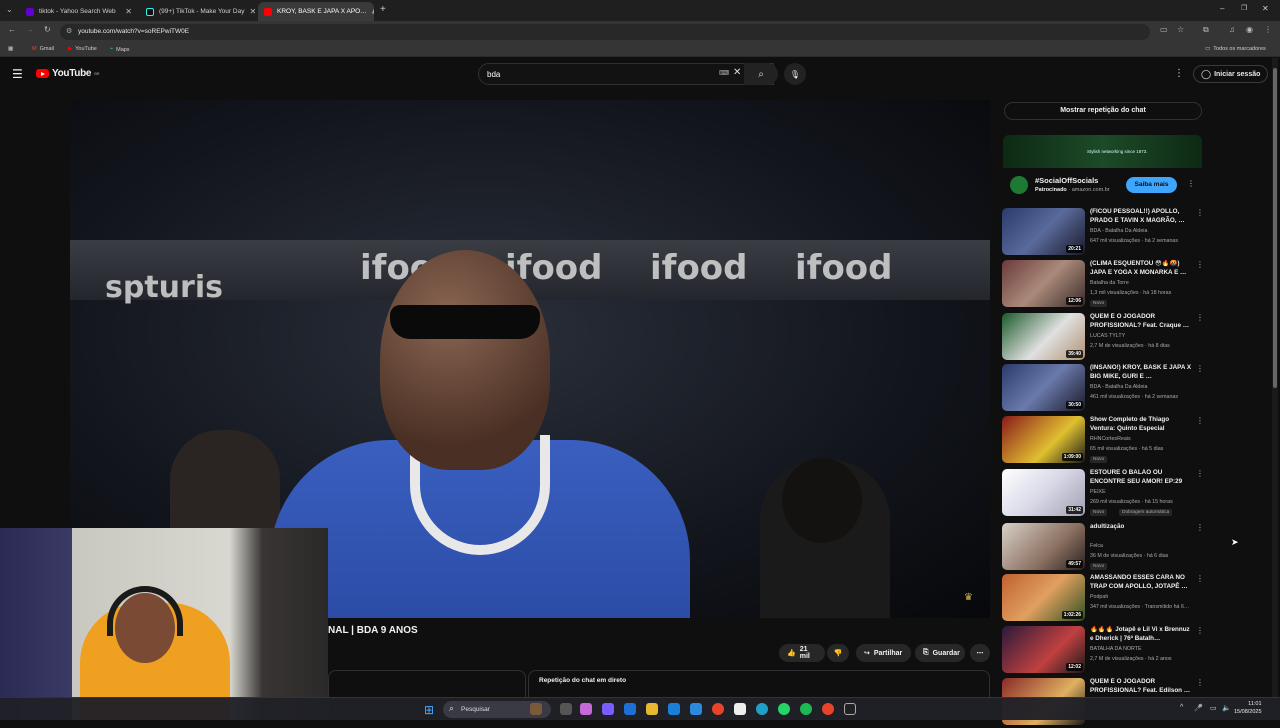 The width and height of the screenshot is (1280, 728). I want to click on obs-icon, so click(850, 709).